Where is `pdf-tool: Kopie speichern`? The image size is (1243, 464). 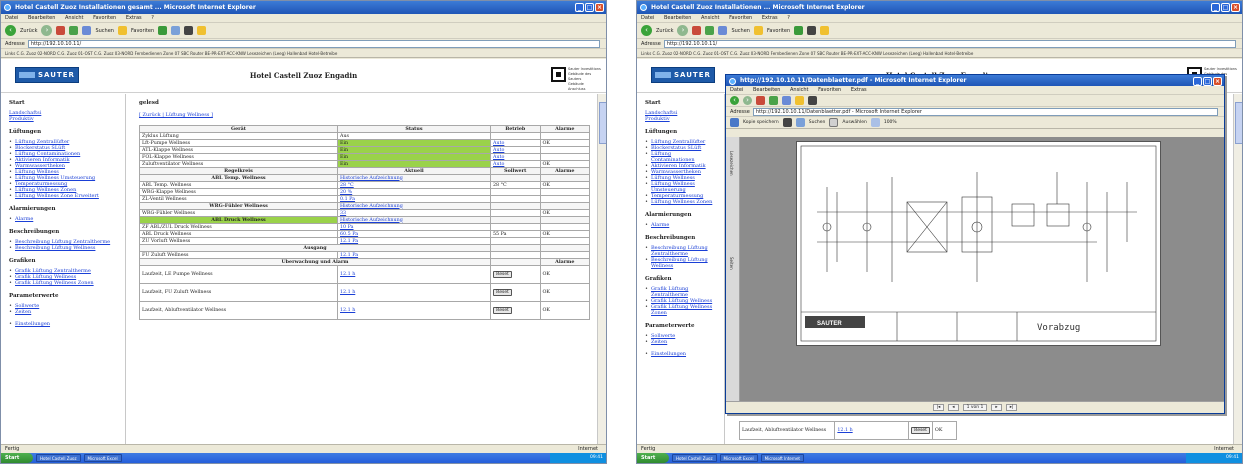
pdf-tool: Kopie speichern is located at coordinates (761, 122).